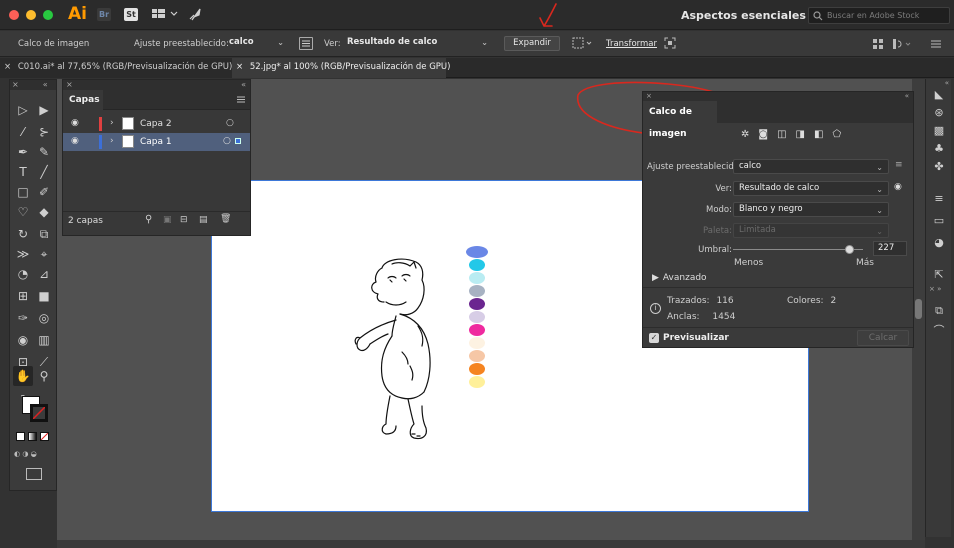  What do you see at coordinates (238, 141) in the screenshot?
I see `selection-indicator` at bounding box center [238, 141].